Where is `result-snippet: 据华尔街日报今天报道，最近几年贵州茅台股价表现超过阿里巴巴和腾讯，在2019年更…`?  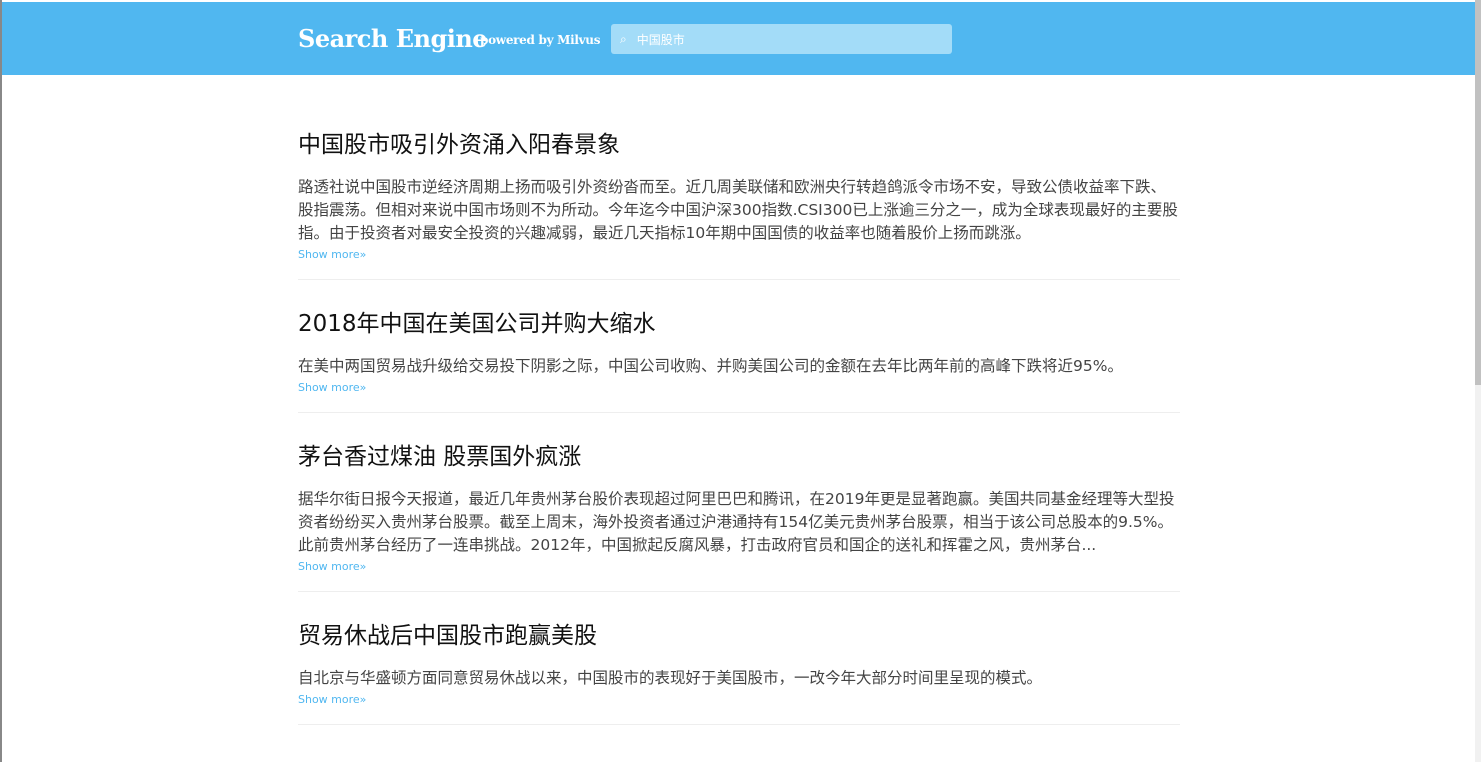 result-snippet: 据华尔街日报今天报道，最近几年贵州茅台股价表现超过阿里巴巴和腾讯，在2019年更… is located at coordinates (736, 522).